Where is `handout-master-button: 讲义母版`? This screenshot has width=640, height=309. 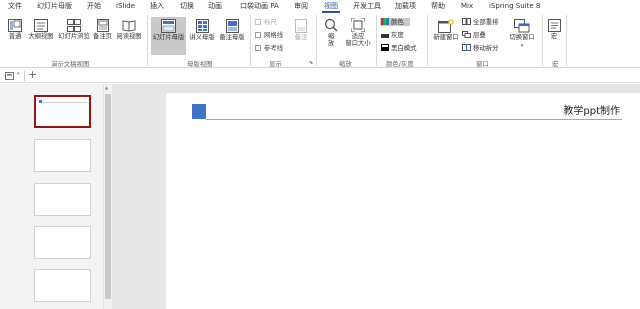 handout-master-button: 讲义母版 is located at coordinates (202, 30).